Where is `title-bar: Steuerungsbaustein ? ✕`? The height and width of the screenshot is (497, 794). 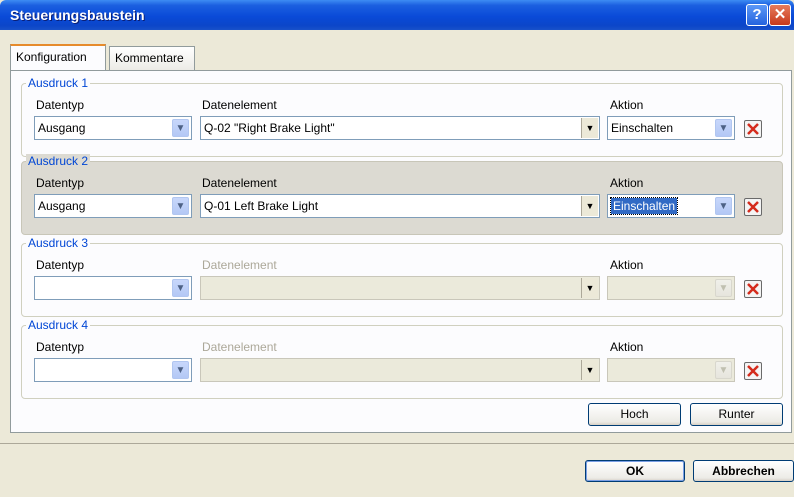
title-bar: Steuerungsbaustein ? ✕ is located at coordinates (397, 15).